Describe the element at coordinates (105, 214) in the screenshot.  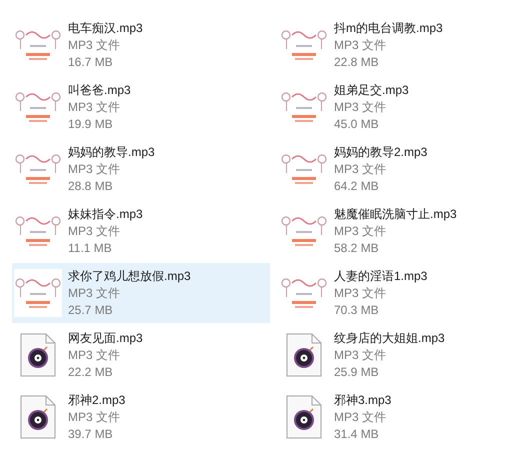
I see `file-name: 妹妹指令.mp3` at that location.